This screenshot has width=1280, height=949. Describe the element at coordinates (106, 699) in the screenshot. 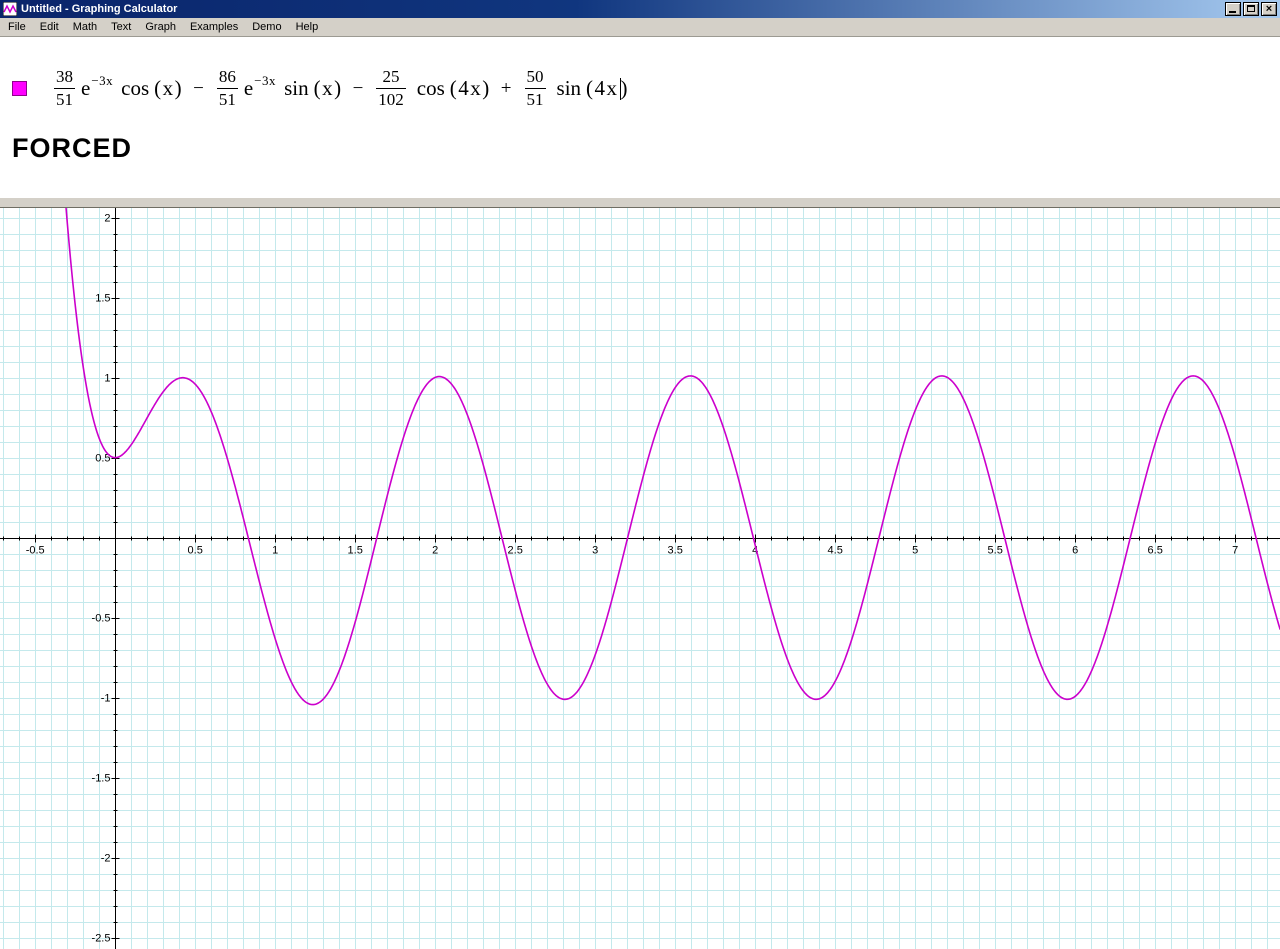

I see `svg-text: -1` at that location.